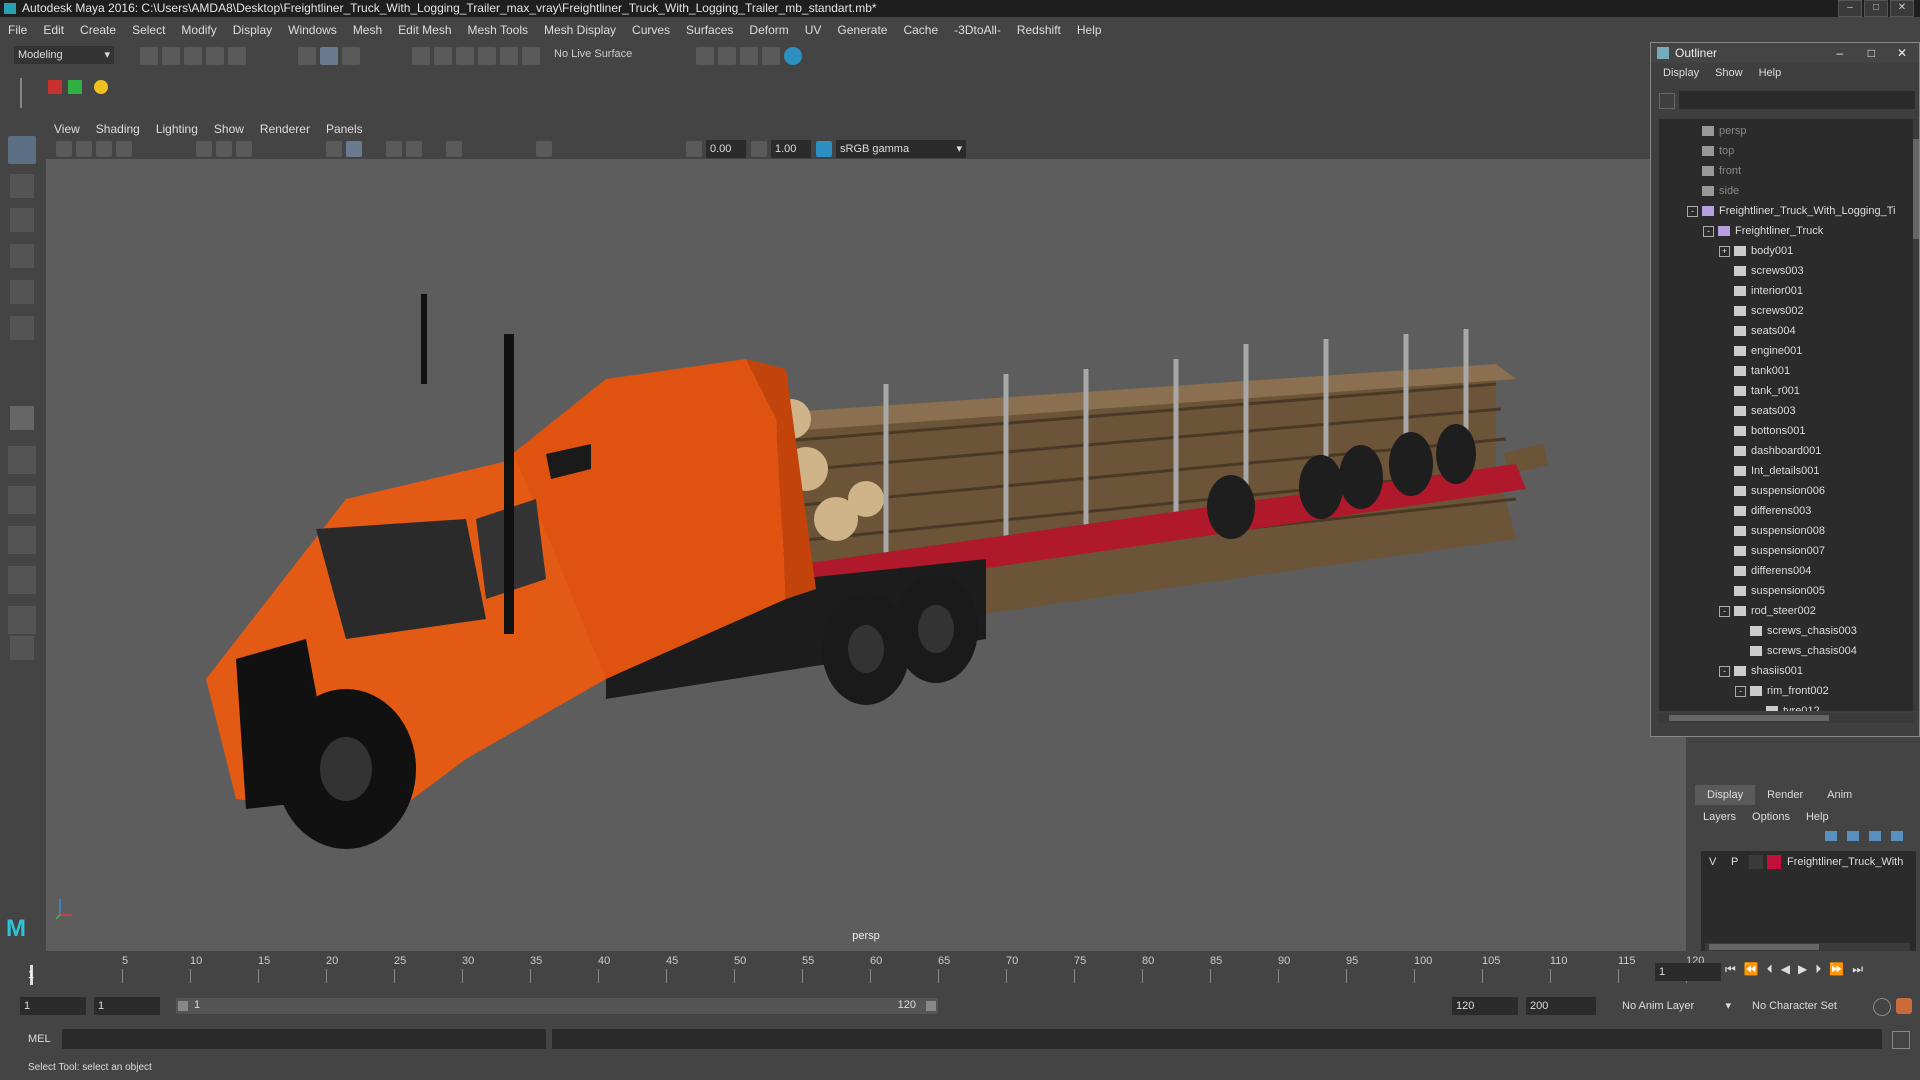 The height and width of the screenshot is (1080, 1920). I want to click on layer-menu-help: Help, so click(1817, 817).